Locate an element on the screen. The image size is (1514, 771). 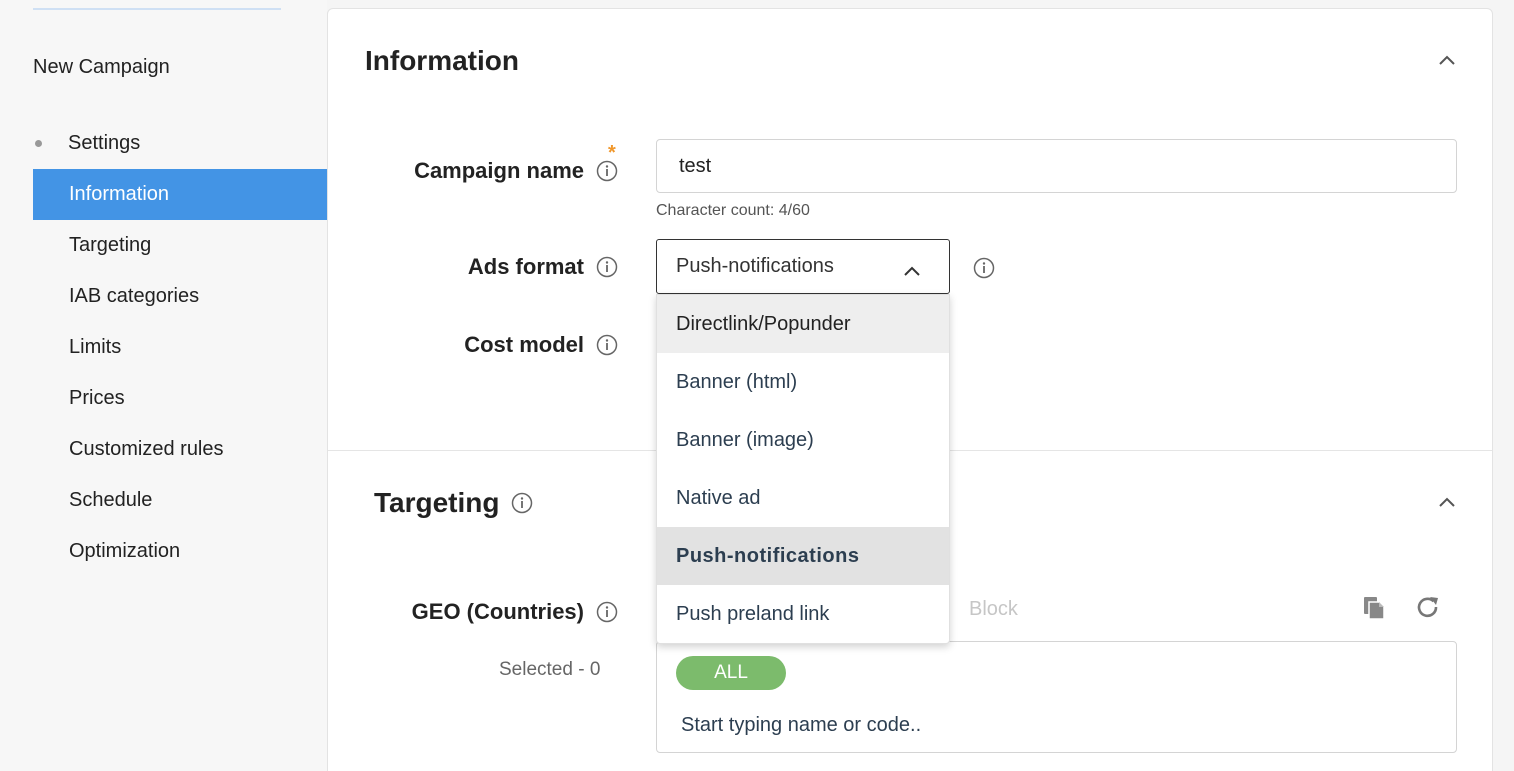
sidebar-item-customized-rules: Customized rules is located at coordinates (180, 449).